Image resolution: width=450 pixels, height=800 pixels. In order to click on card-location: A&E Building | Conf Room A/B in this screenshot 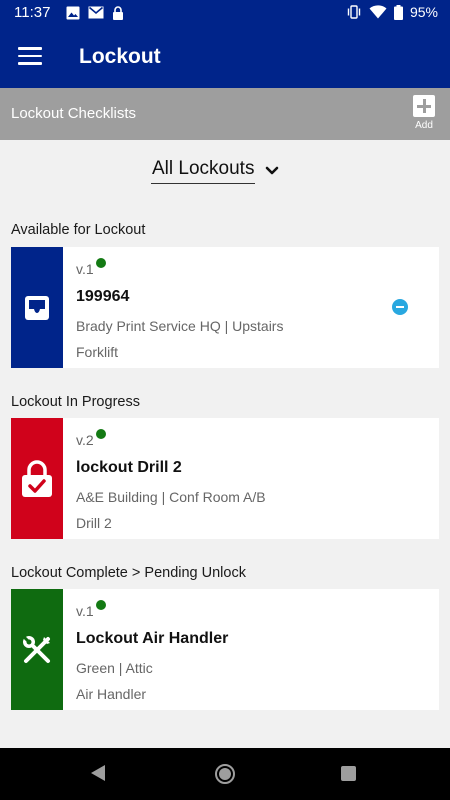, I will do `click(171, 497)`.